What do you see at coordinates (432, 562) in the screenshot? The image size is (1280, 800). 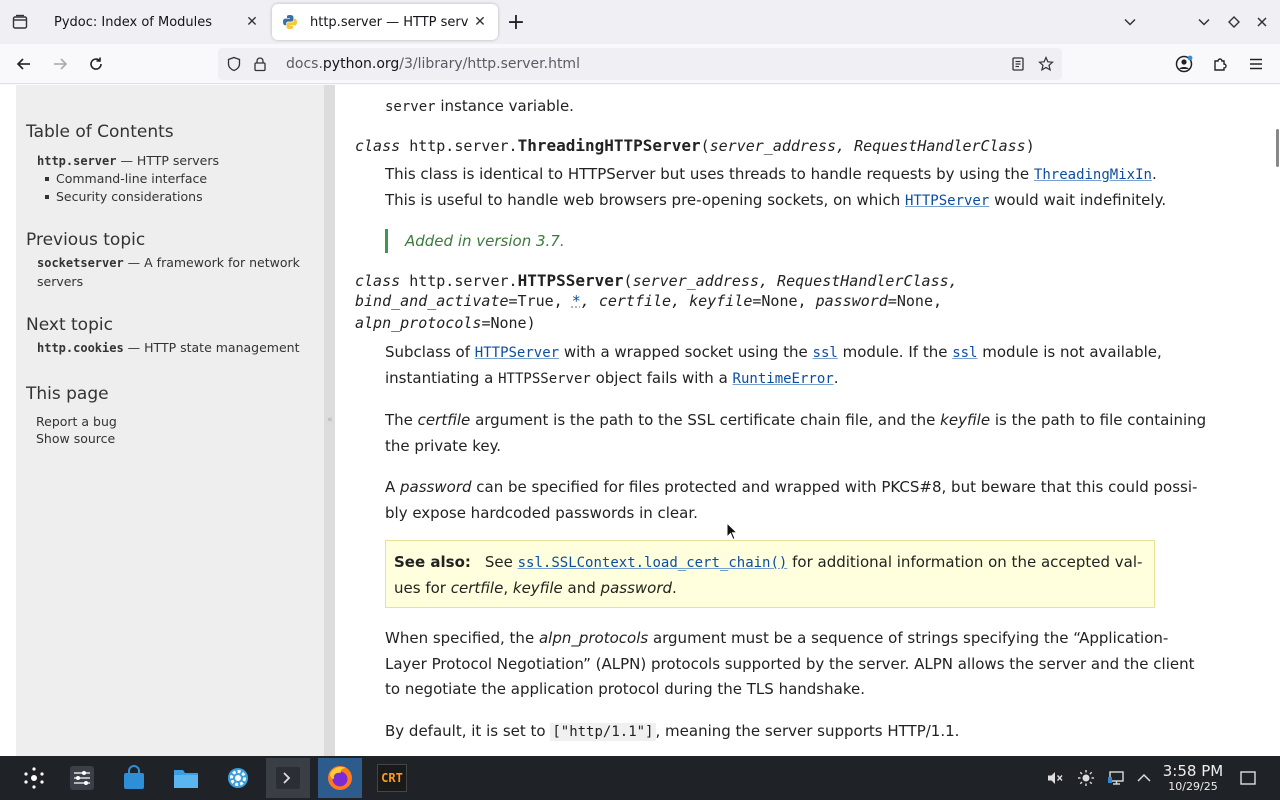 I see `see-also-label: See also:` at bounding box center [432, 562].